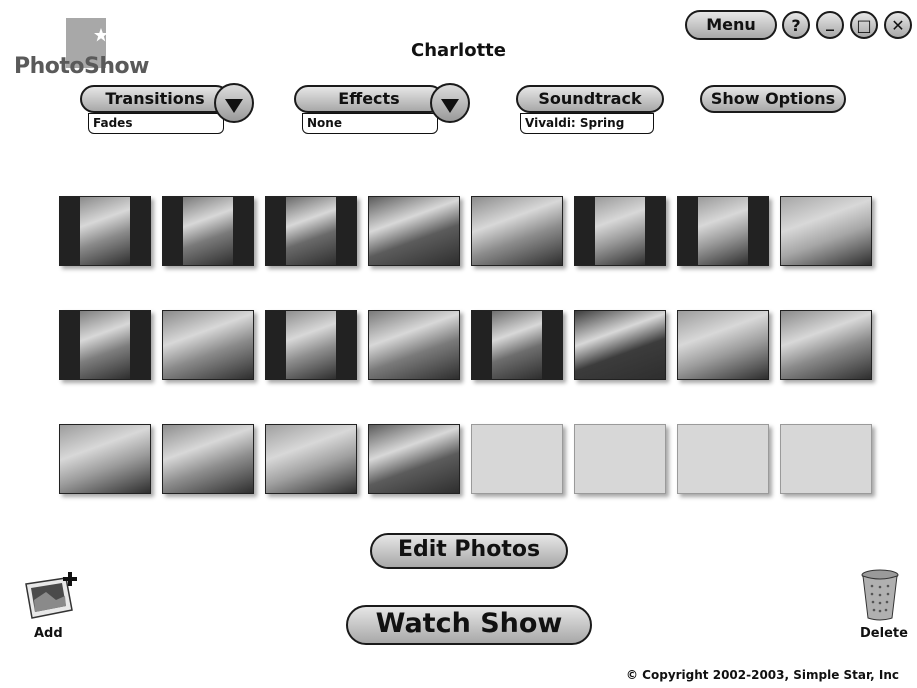 This screenshot has height=688, width=917. Describe the element at coordinates (48, 633) in the screenshot. I see `add-label: Add` at that location.